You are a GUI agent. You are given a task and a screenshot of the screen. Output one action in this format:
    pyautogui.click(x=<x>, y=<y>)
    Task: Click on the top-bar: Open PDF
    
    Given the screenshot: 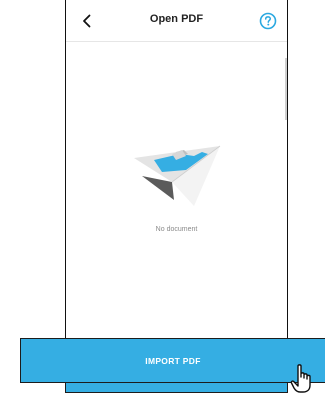 What is the action you would take?
    pyautogui.click(x=176, y=21)
    